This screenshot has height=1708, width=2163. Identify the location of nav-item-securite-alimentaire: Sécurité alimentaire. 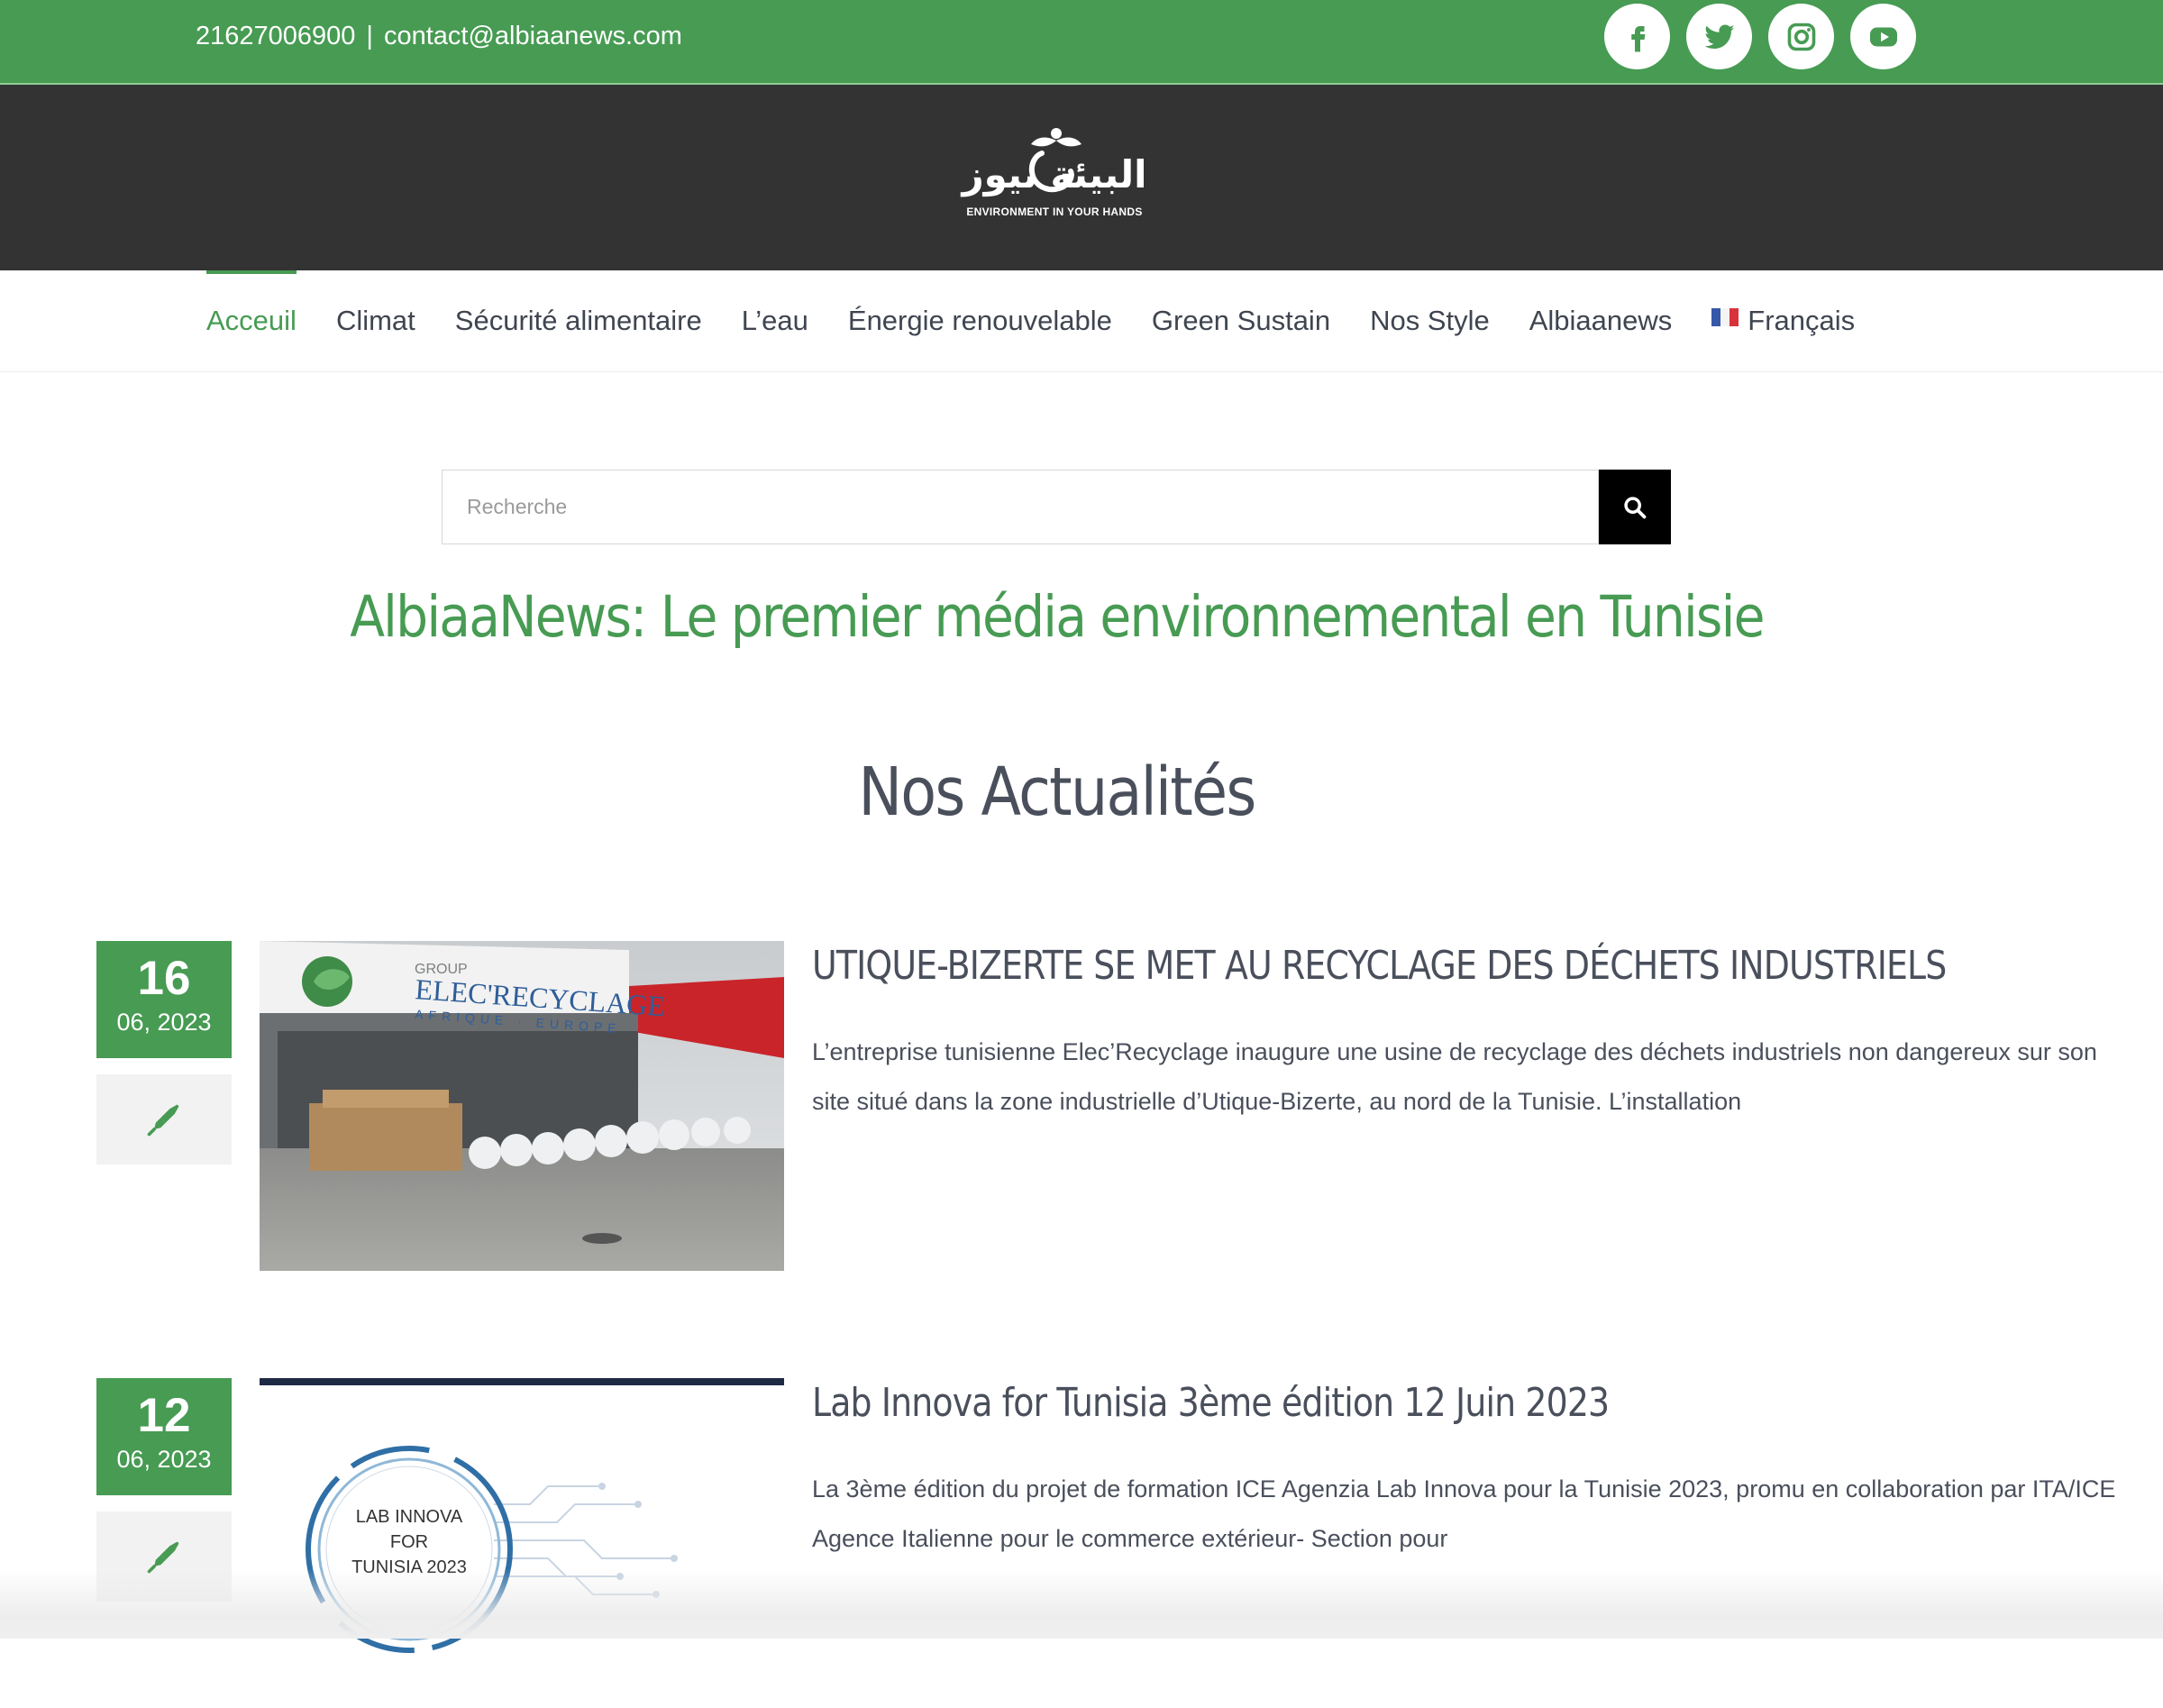
(578, 320).